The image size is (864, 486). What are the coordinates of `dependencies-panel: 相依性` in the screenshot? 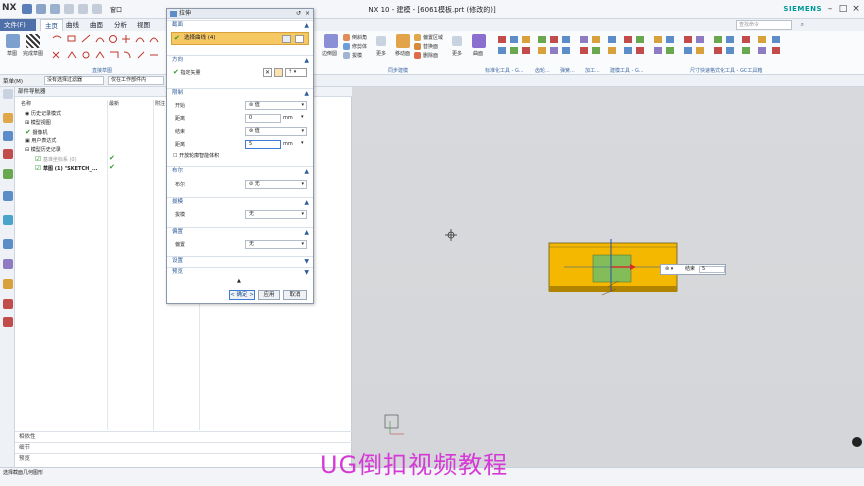 It's located at (183, 436).